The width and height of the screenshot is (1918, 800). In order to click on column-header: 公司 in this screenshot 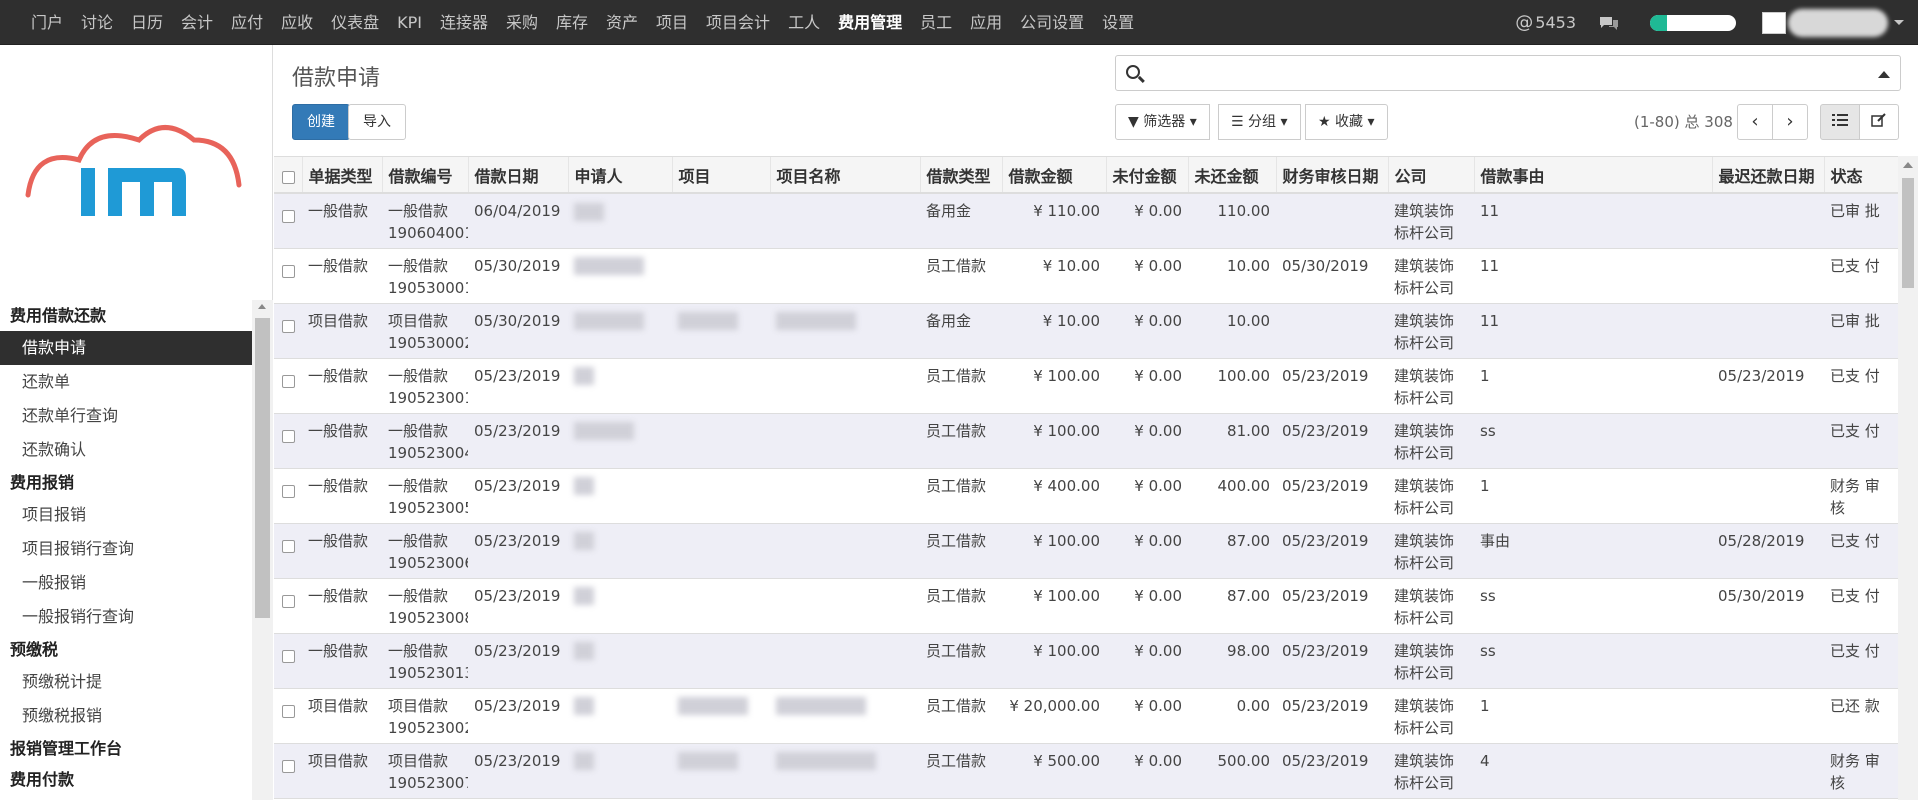, I will do `click(1431, 175)`.